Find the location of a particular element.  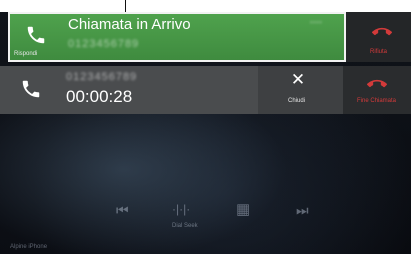

source-label: Alpine iPhone is located at coordinates (29, 247).